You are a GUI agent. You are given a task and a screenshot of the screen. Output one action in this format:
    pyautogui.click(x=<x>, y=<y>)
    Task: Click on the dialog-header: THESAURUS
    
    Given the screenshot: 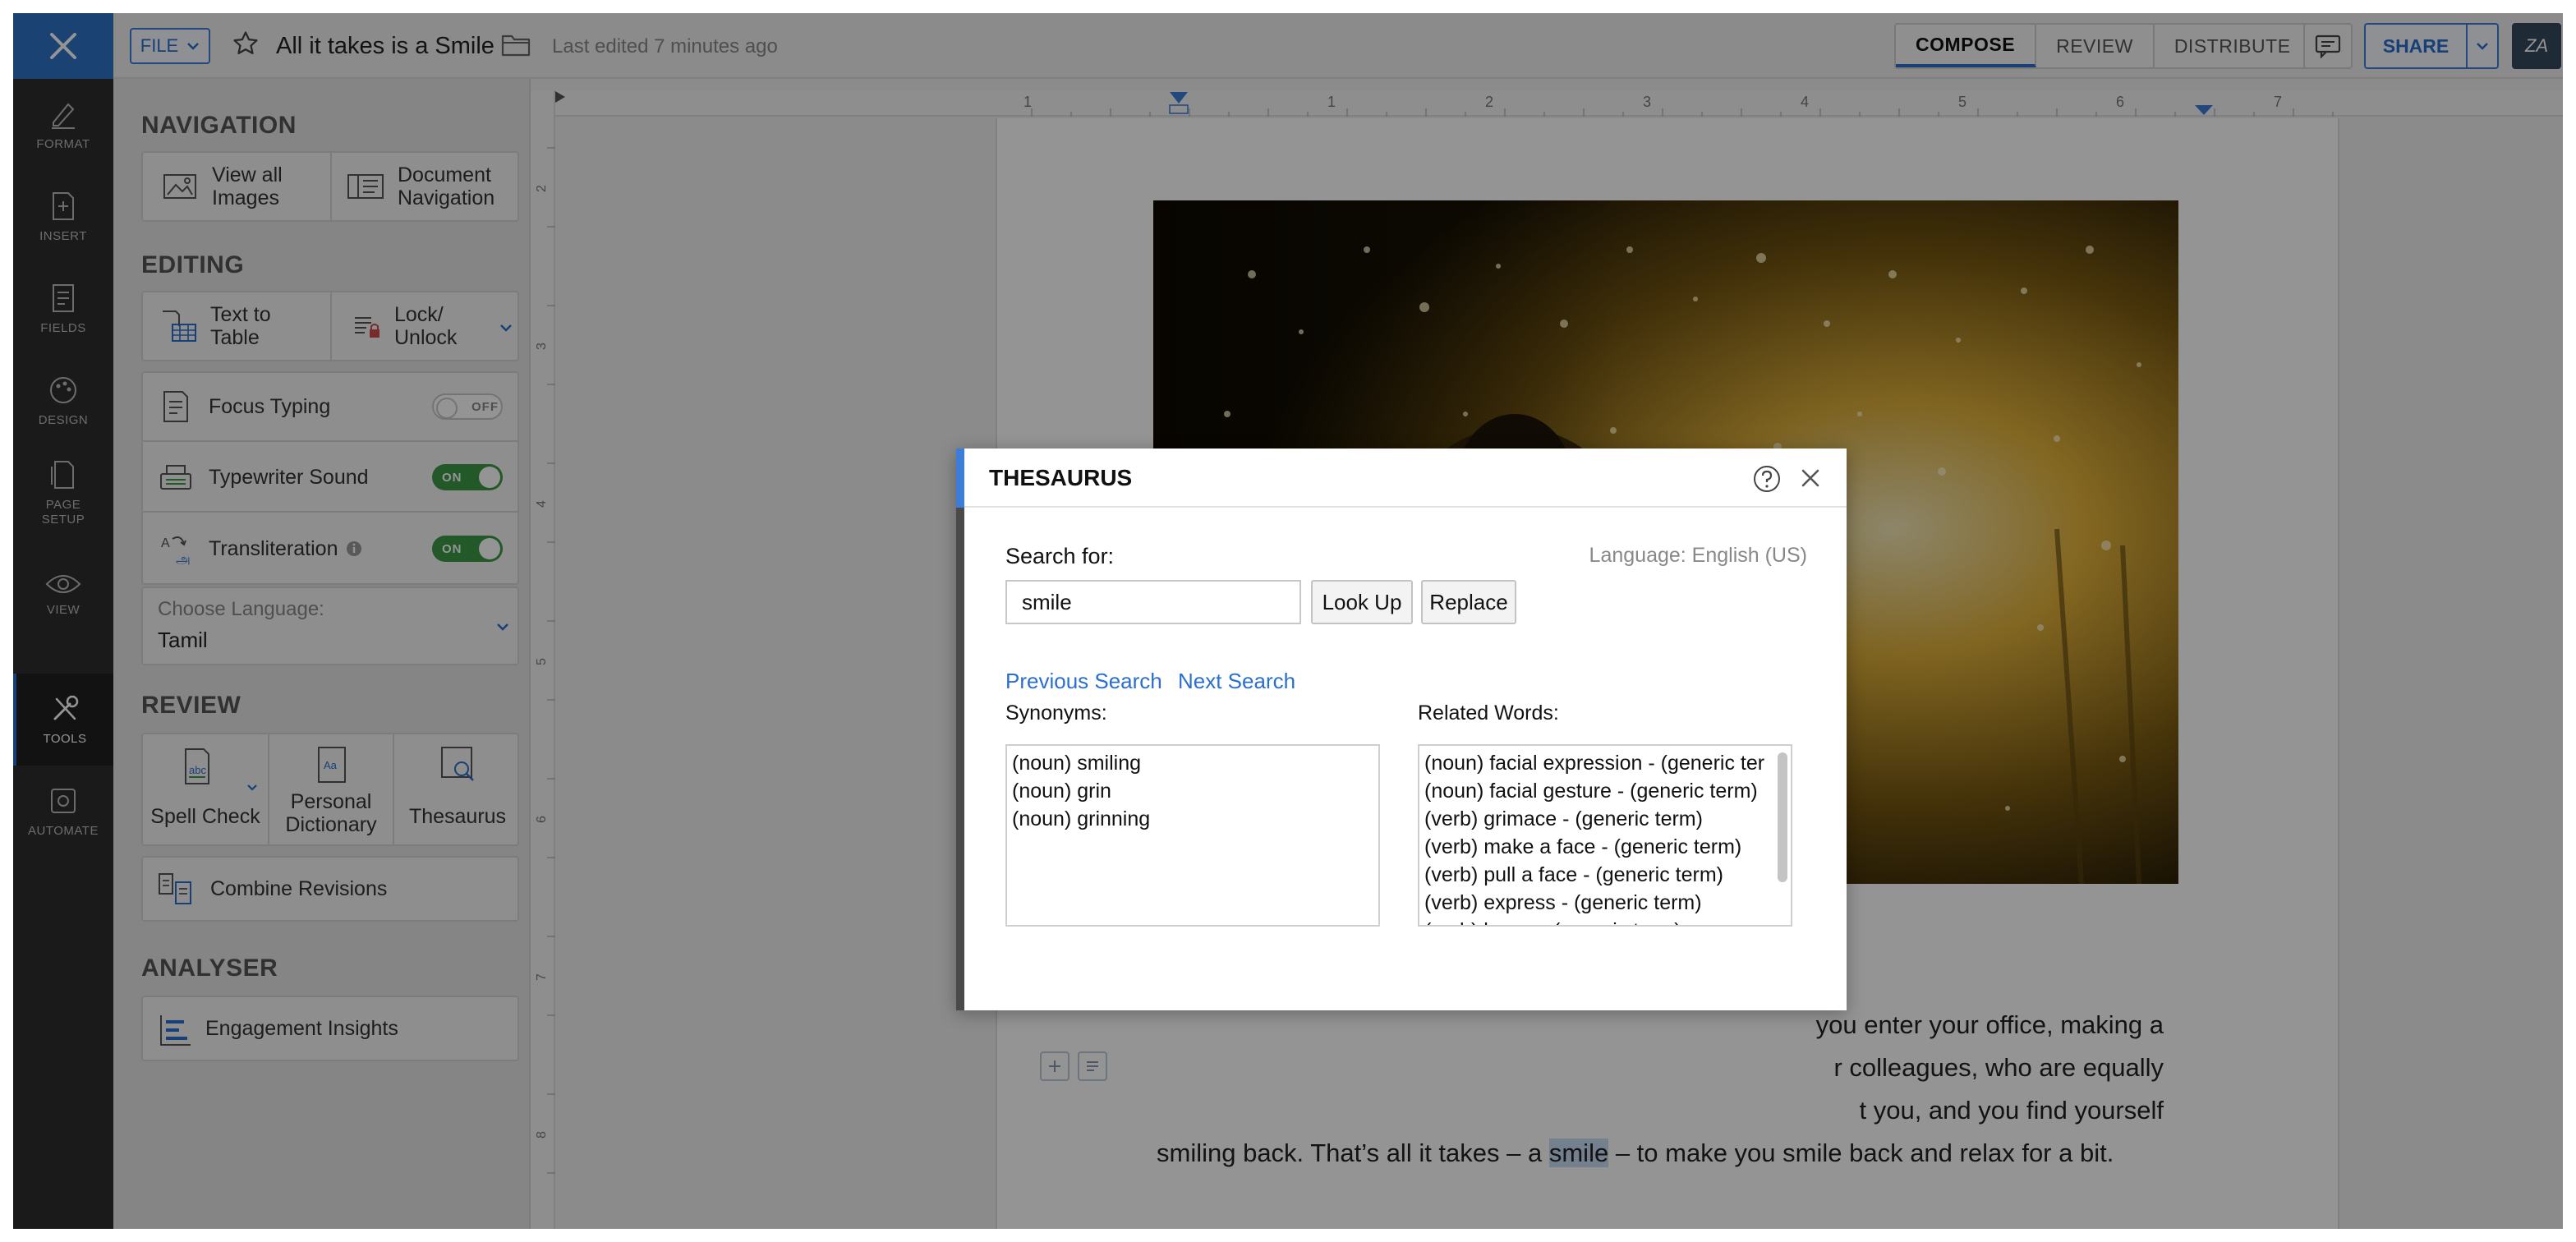 What is the action you would take?
    pyautogui.click(x=1405, y=478)
    